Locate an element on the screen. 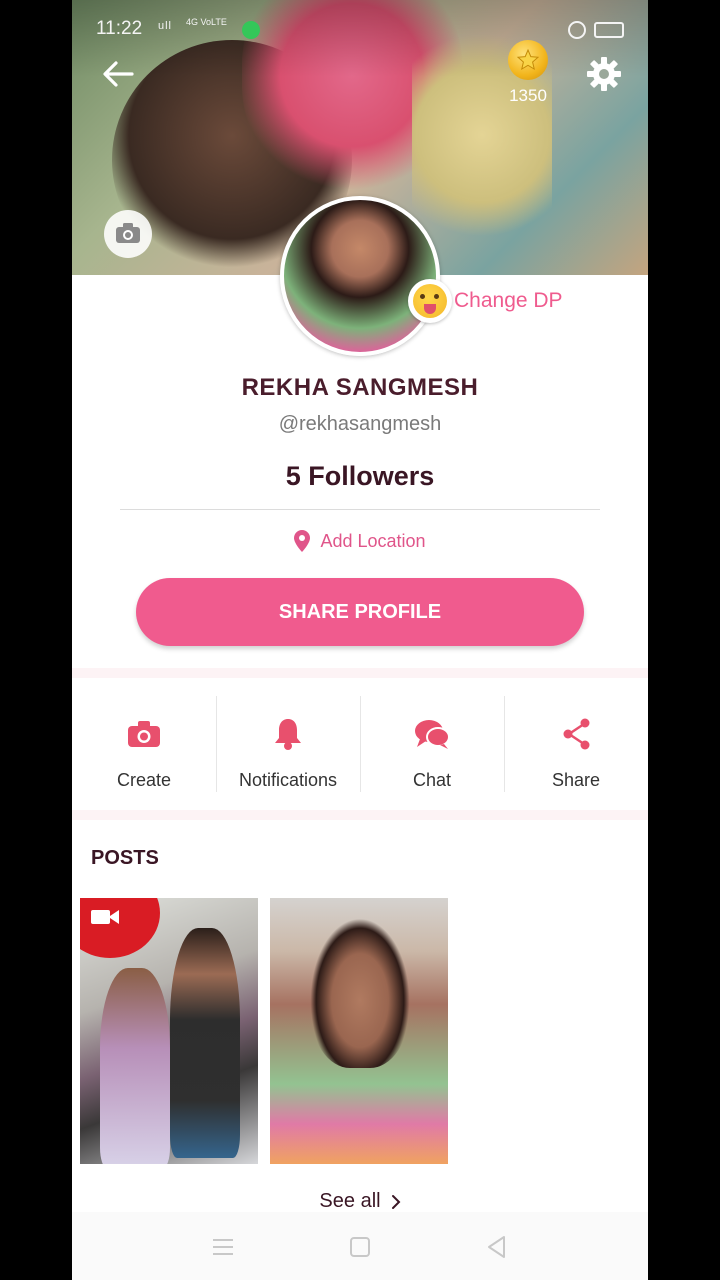 Image resolution: width=720 pixels, height=1280 pixels. profile-name: REKHA SANGMESH is located at coordinates (360, 387).